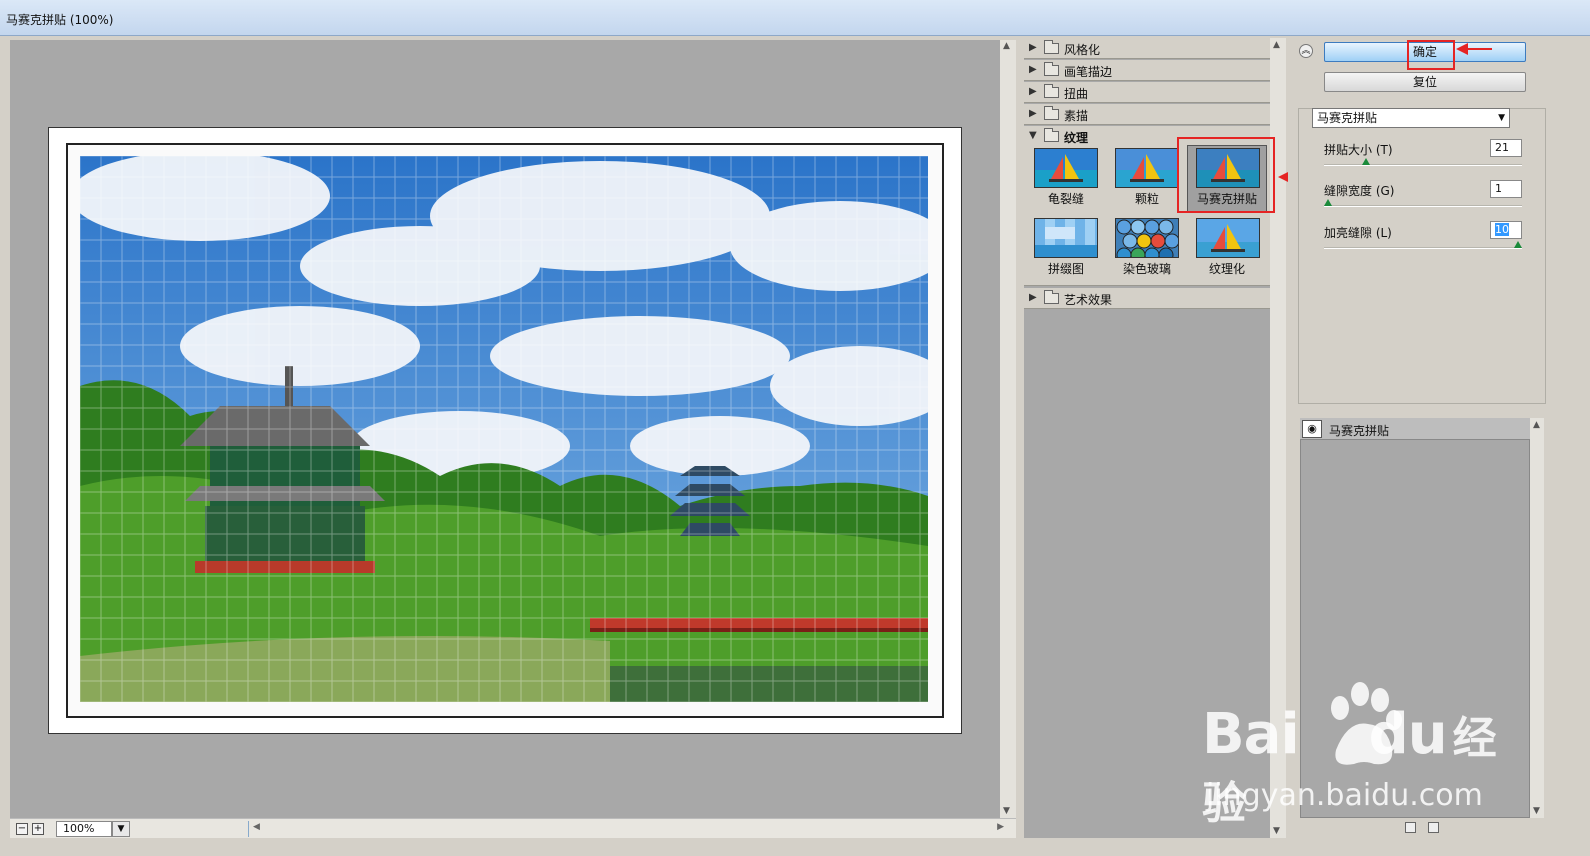 The image size is (1590, 856). Describe the element at coordinates (1425, 82) in the screenshot. I see `reset-button: 复位` at that location.